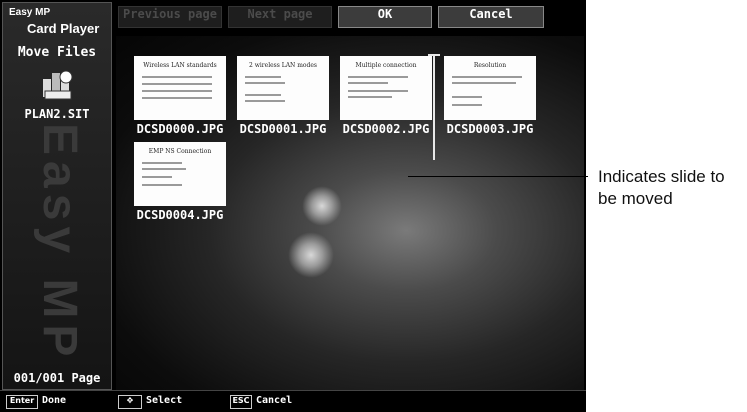  I want to click on file-name: PLAN2.SIT, so click(57, 114).